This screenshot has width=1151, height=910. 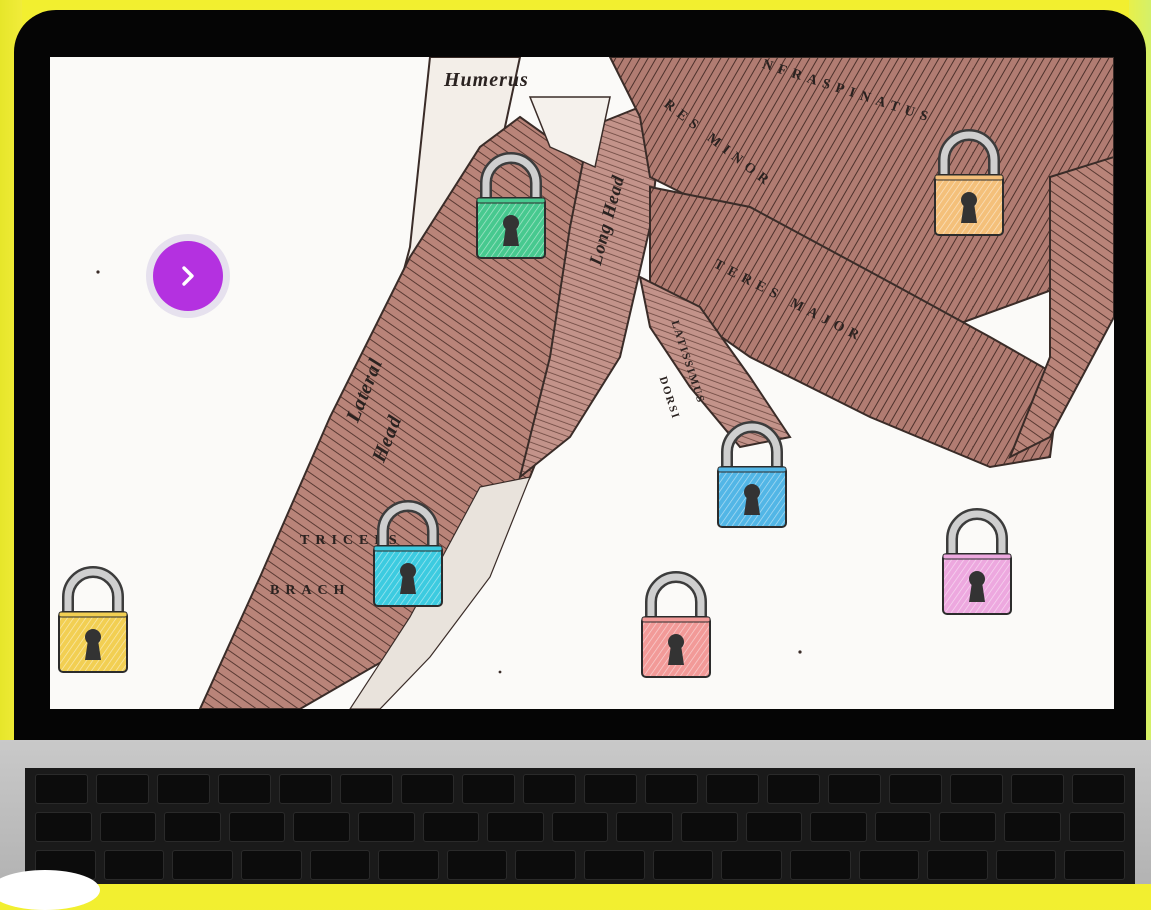 I want to click on chevron-right-icon, so click(x=188, y=276).